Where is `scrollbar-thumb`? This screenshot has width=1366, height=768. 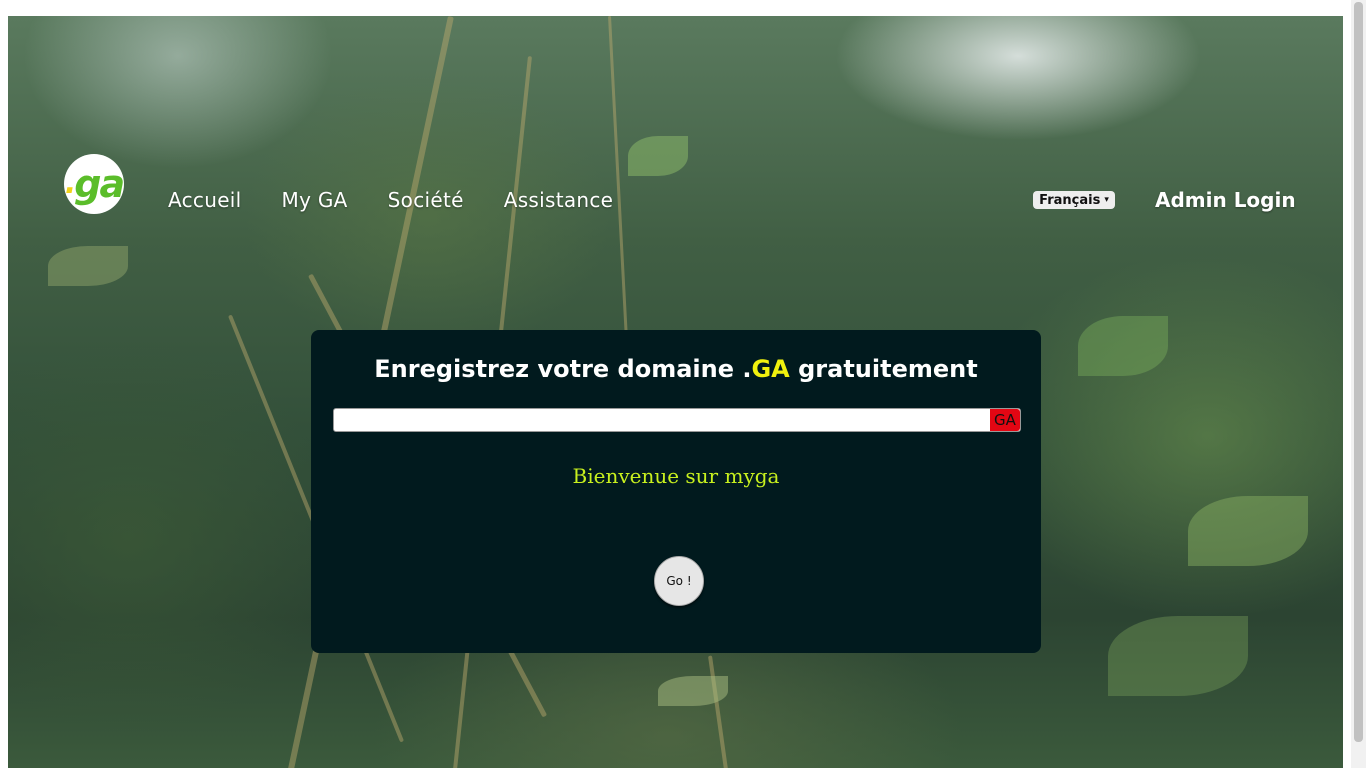 scrollbar-thumb is located at coordinates (1358, 372).